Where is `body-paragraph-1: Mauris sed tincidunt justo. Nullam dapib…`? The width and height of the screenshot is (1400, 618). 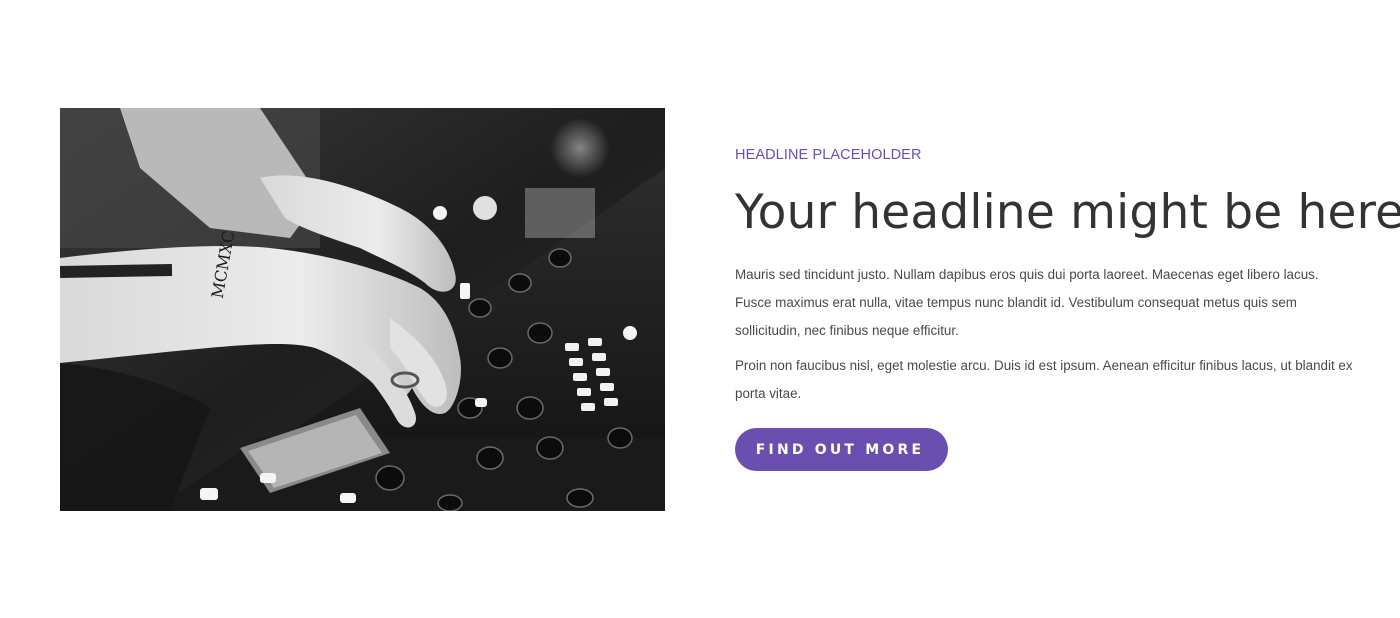 body-paragraph-1: Mauris sed tincidunt justo. Nullam dapib… is located at coordinates (1027, 302).